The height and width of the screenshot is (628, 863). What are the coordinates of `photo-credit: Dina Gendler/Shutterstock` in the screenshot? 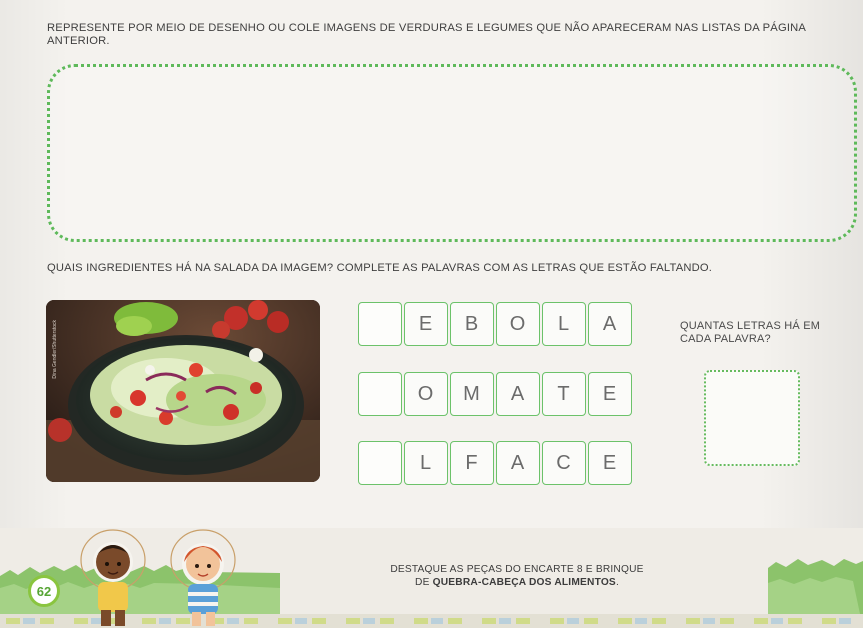 It's located at (55, 349).